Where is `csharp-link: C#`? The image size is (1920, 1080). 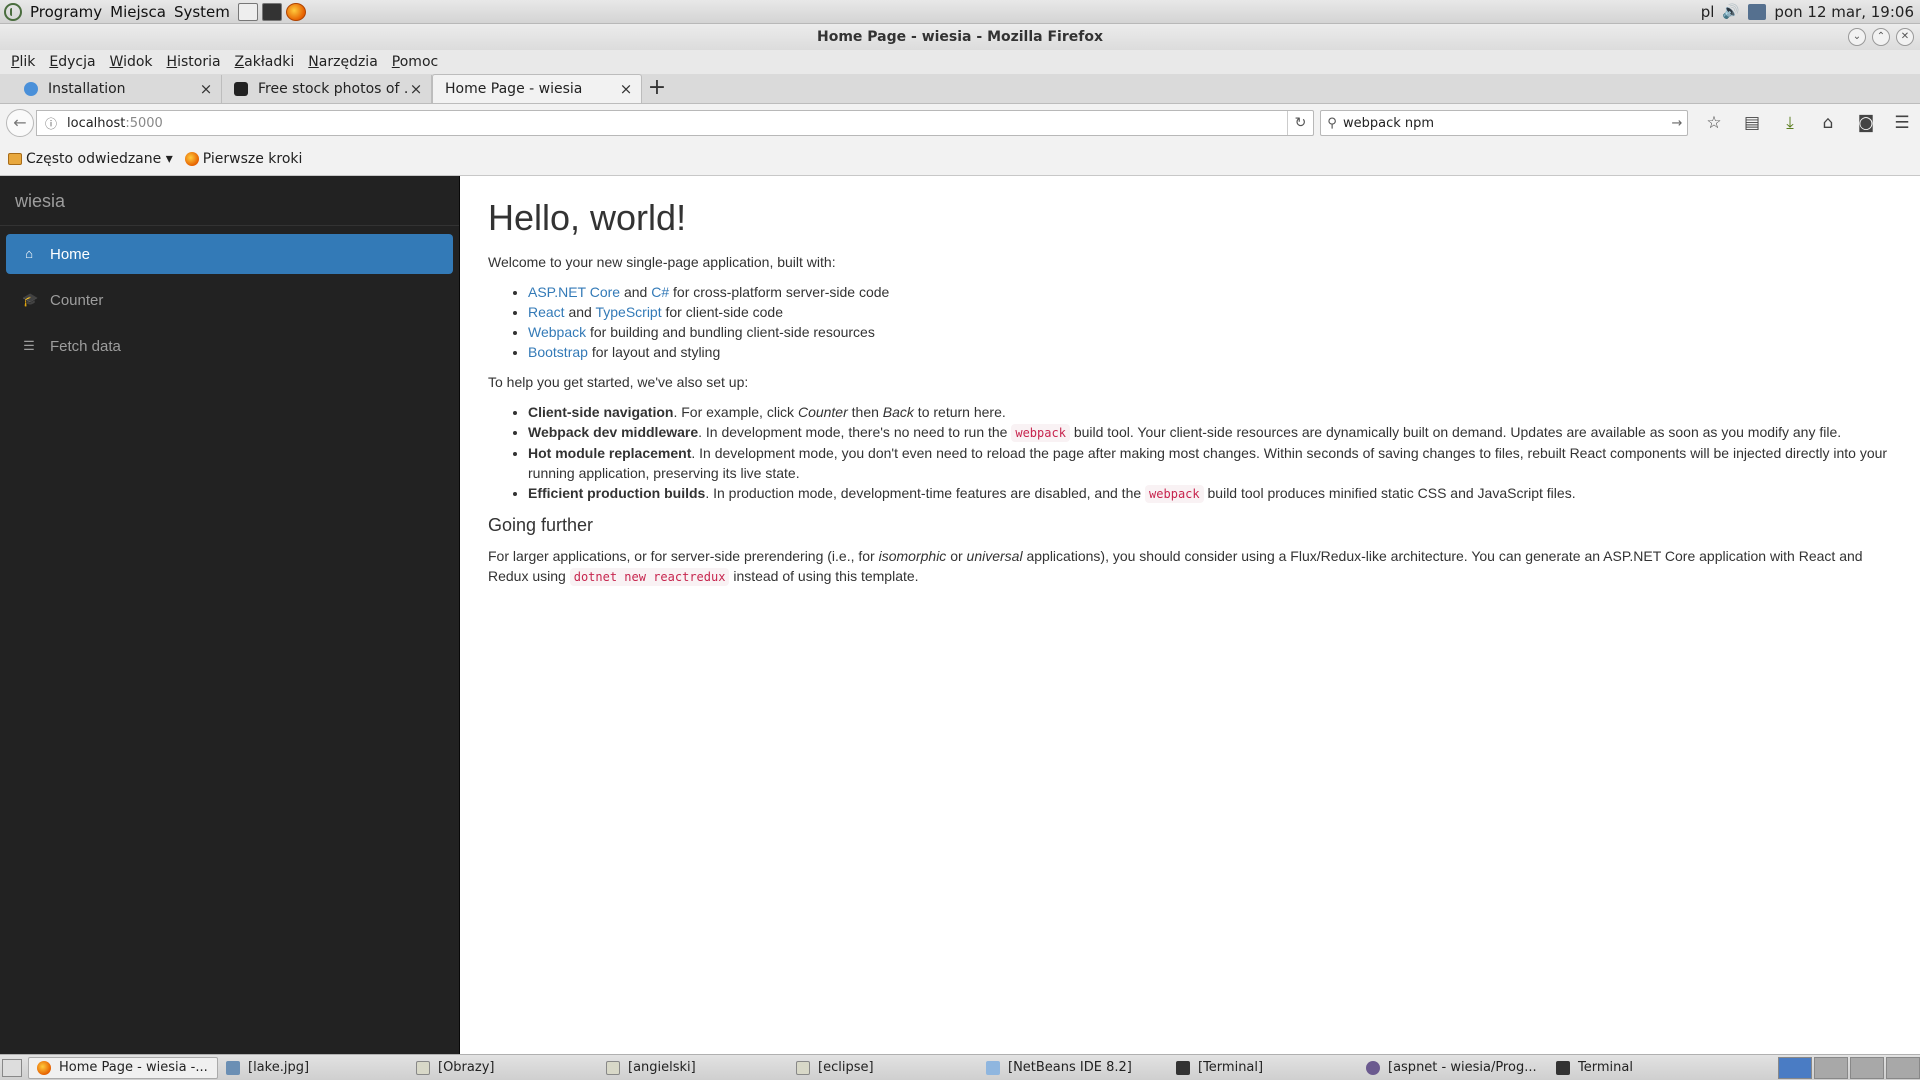 csharp-link: C# is located at coordinates (660, 292).